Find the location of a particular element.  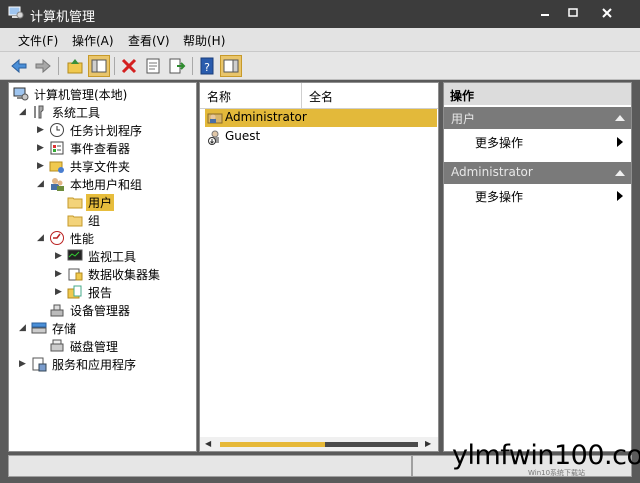

scroll-right-icon: ▶ is located at coordinates (429, 444).